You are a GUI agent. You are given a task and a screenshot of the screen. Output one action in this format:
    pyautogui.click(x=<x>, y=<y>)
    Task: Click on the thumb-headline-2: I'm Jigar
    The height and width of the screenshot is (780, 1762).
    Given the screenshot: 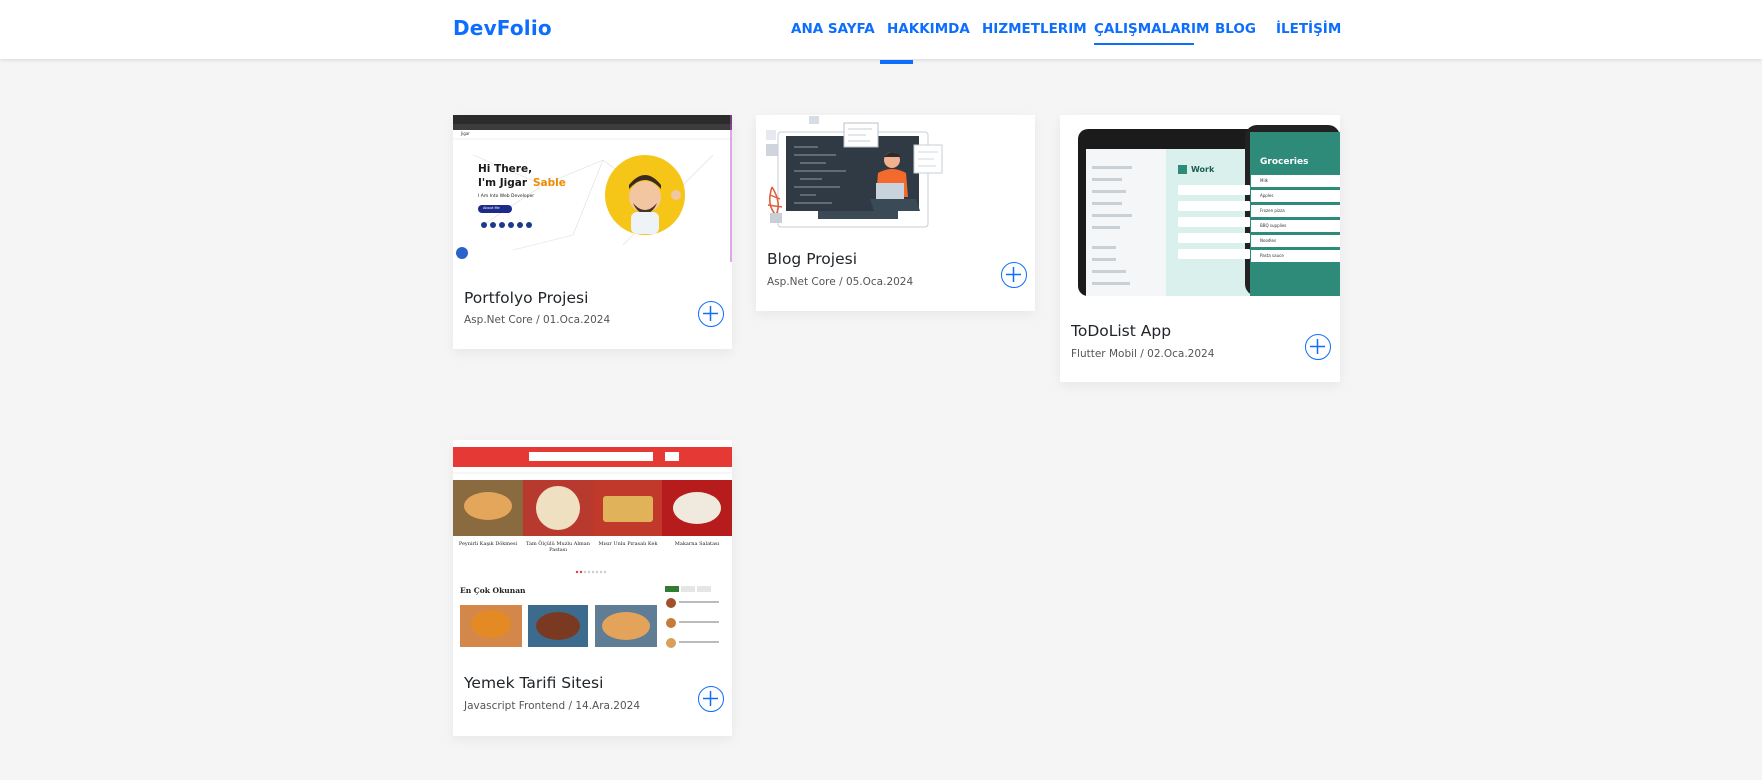 What is the action you would take?
    pyautogui.click(x=503, y=183)
    